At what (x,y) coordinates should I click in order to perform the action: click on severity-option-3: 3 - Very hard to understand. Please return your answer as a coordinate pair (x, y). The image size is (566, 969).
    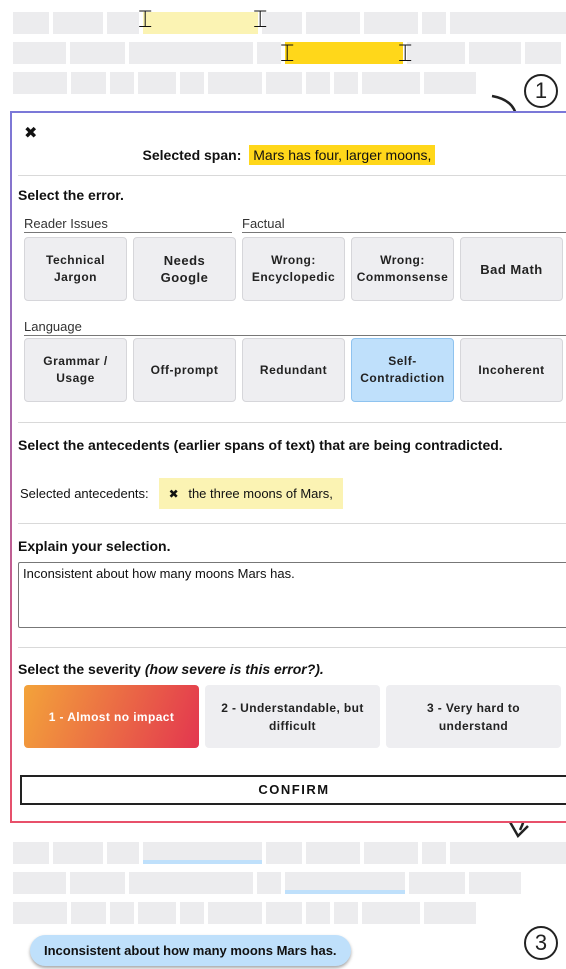
    Looking at the image, I should click on (473, 716).